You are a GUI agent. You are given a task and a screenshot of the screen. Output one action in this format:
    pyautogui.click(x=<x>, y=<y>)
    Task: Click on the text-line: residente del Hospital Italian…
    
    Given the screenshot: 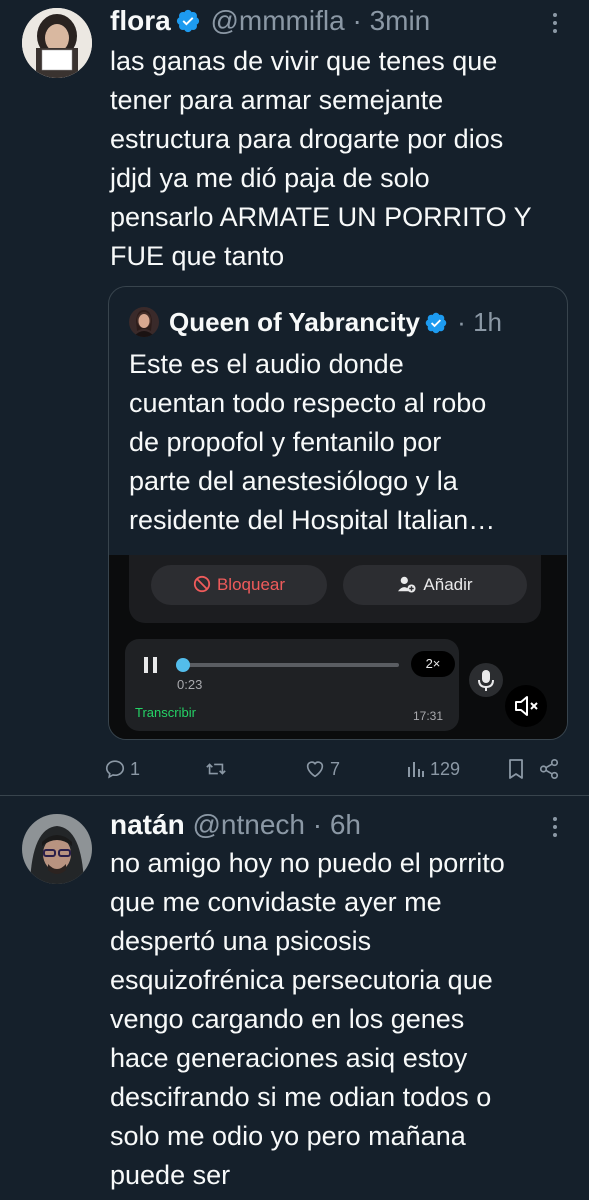 What is the action you would take?
    pyautogui.click(x=312, y=520)
    